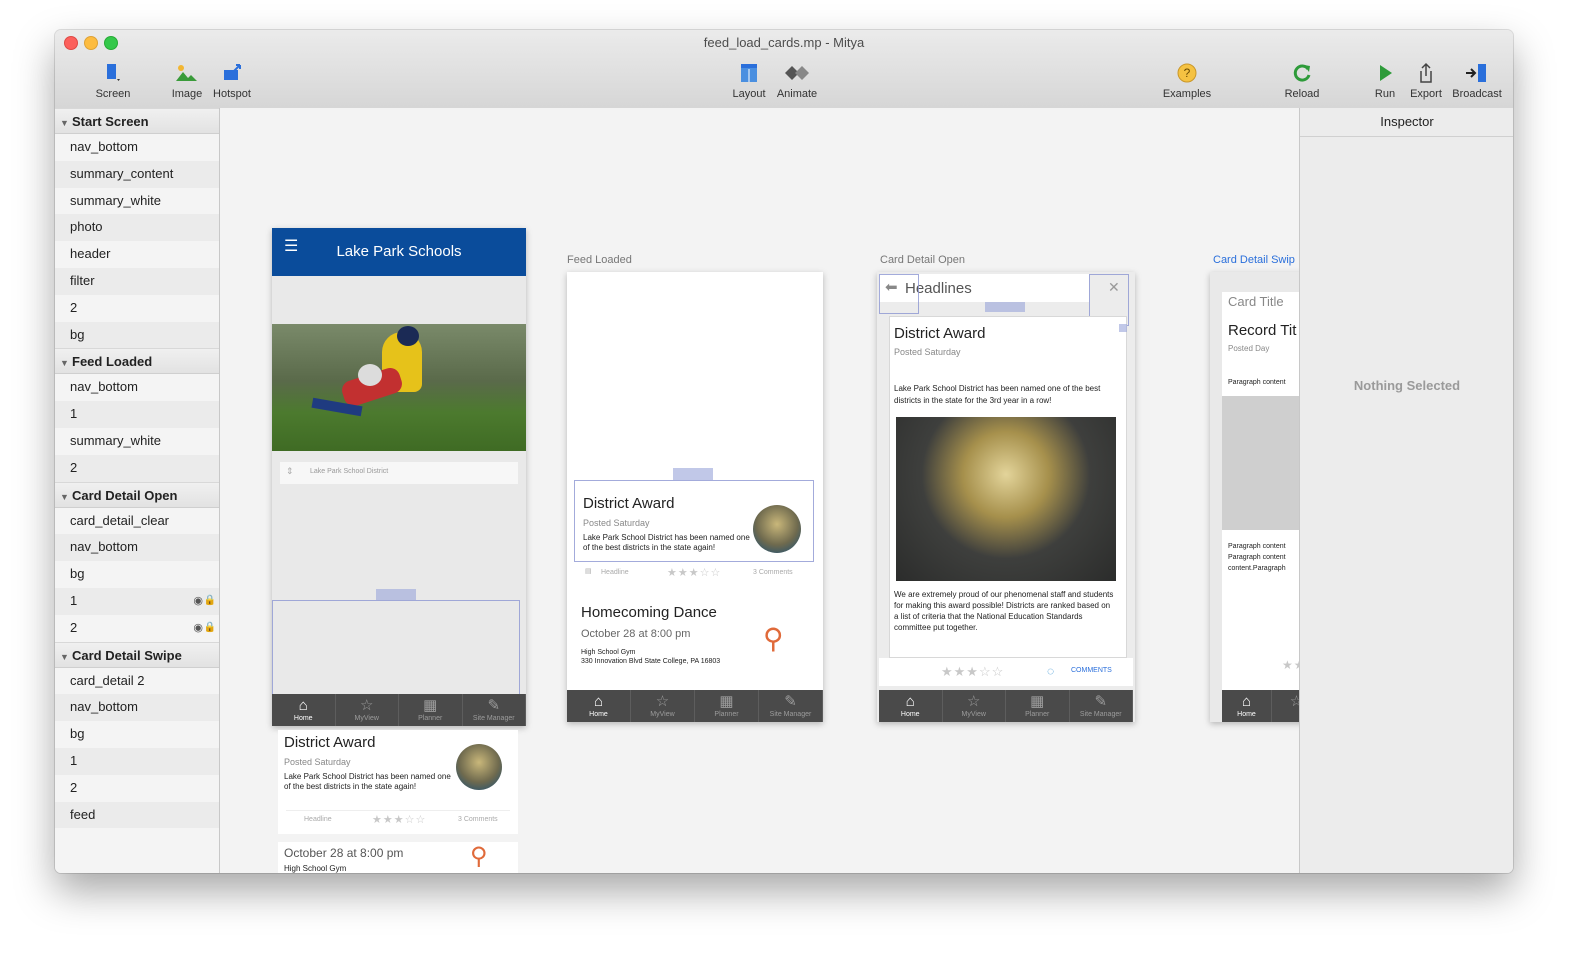 The image size is (1582, 960). Describe the element at coordinates (1406, 122) in the screenshot. I see `inspector-title: Inspector` at that location.